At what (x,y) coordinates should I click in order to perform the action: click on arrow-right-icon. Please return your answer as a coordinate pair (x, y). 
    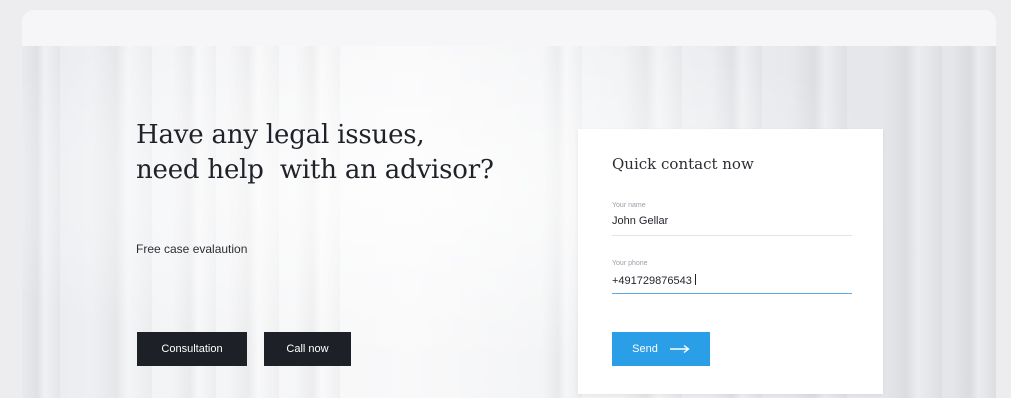
    Looking at the image, I should click on (679, 349).